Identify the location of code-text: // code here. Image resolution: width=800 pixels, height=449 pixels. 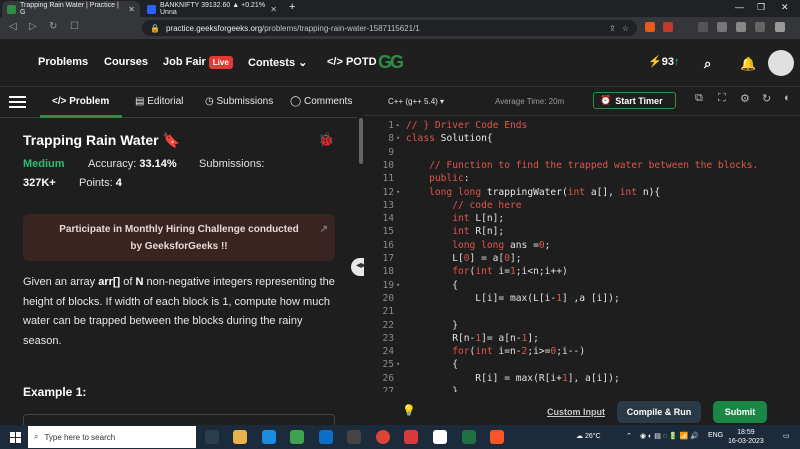
(464, 205).